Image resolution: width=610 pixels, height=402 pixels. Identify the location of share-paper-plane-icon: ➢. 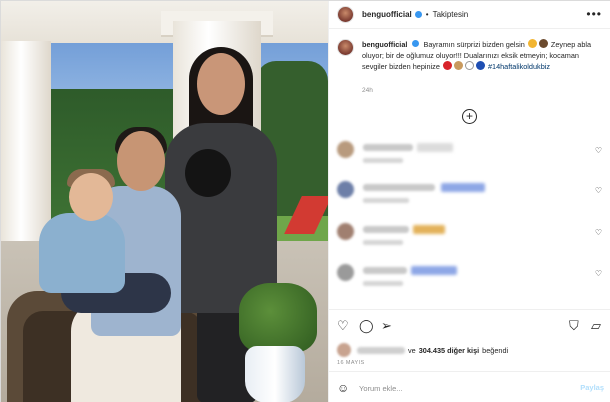
(386, 325).